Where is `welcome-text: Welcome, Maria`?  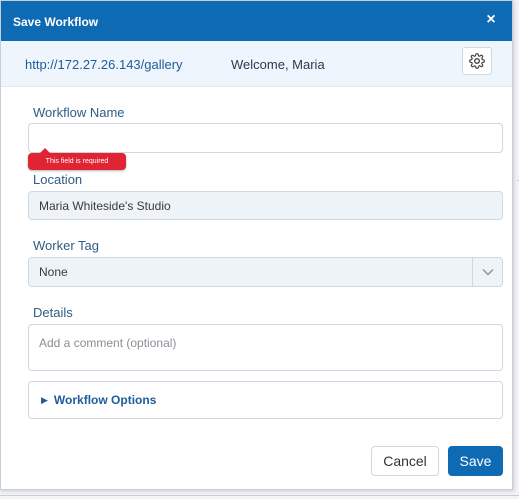 welcome-text: Welcome, Maria is located at coordinates (278, 64).